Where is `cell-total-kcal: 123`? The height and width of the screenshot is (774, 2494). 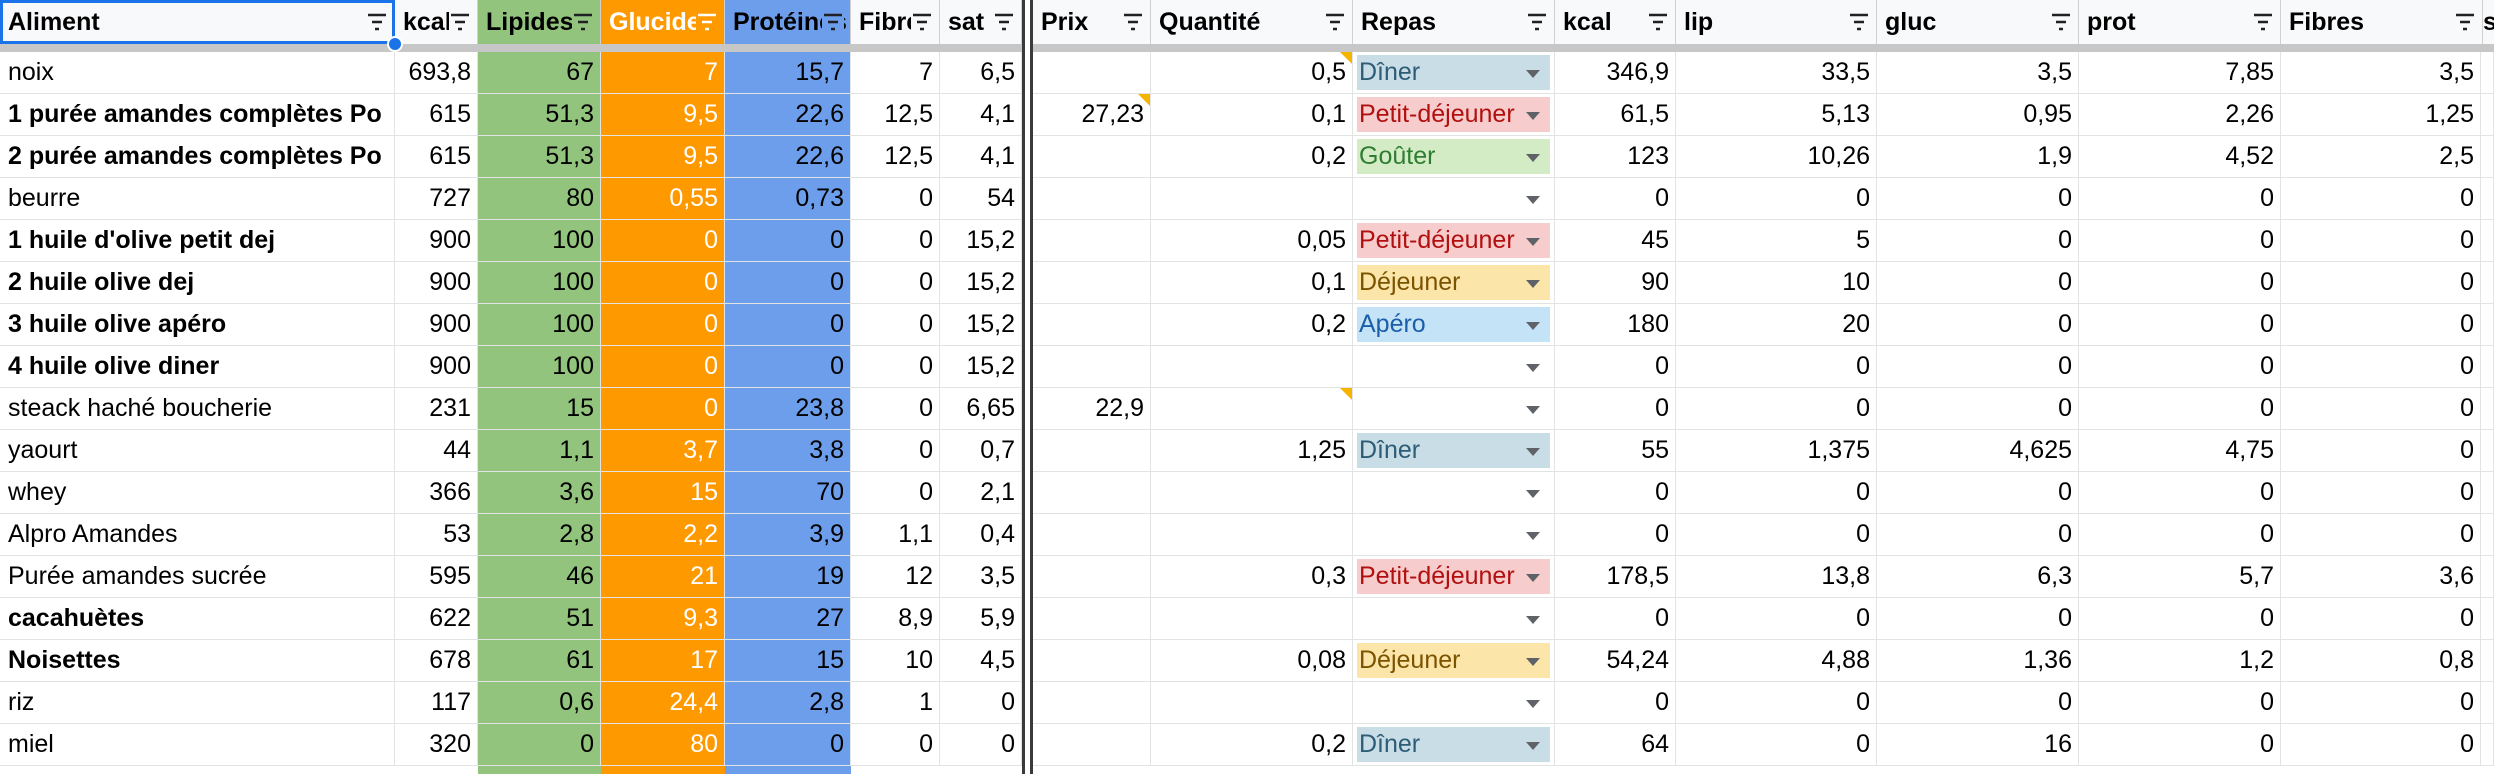 cell-total-kcal: 123 is located at coordinates (1615, 157).